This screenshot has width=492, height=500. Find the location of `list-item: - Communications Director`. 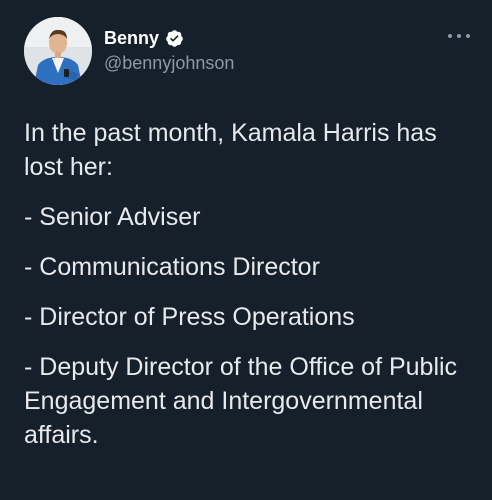

list-item: - Communications Director is located at coordinates (172, 267).